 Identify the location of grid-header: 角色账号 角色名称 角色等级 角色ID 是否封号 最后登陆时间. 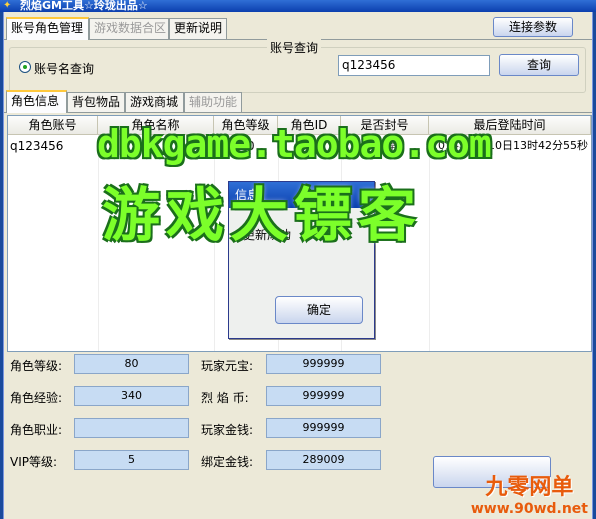
(299, 125).